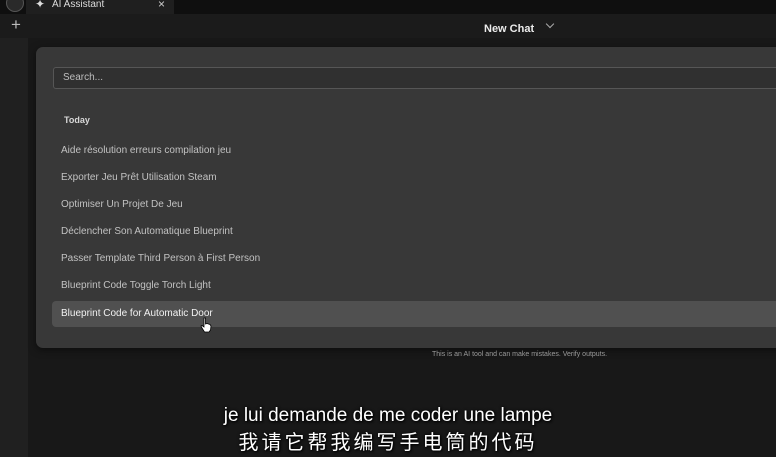  What do you see at coordinates (78, 5) in the screenshot?
I see `tab-title: AI Assistant` at bounding box center [78, 5].